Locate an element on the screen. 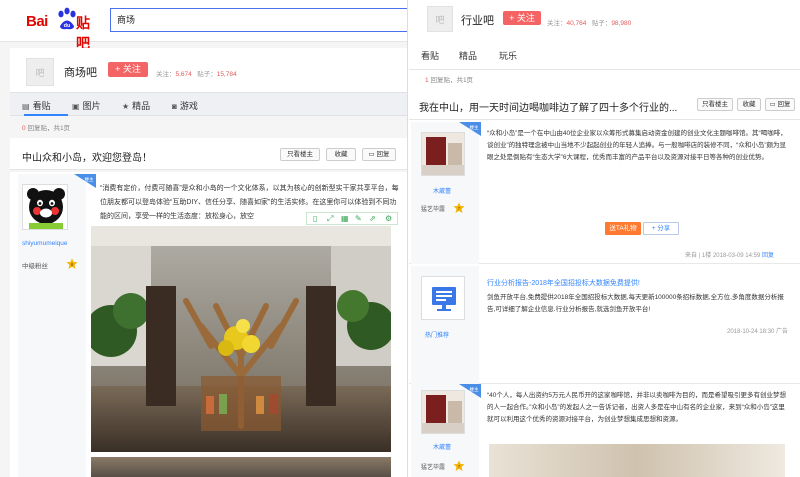  image-icon: ▣ is located at coordinates (76, 106).